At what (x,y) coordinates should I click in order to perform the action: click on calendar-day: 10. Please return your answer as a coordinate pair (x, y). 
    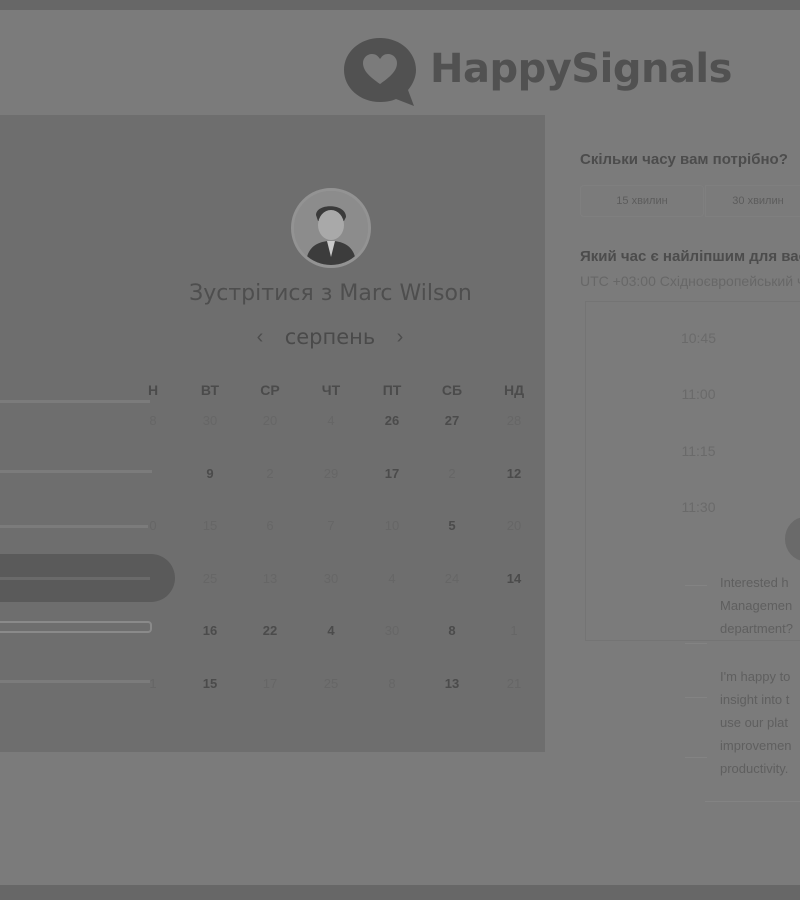
    Looking at the image, I should click on (392, 525).